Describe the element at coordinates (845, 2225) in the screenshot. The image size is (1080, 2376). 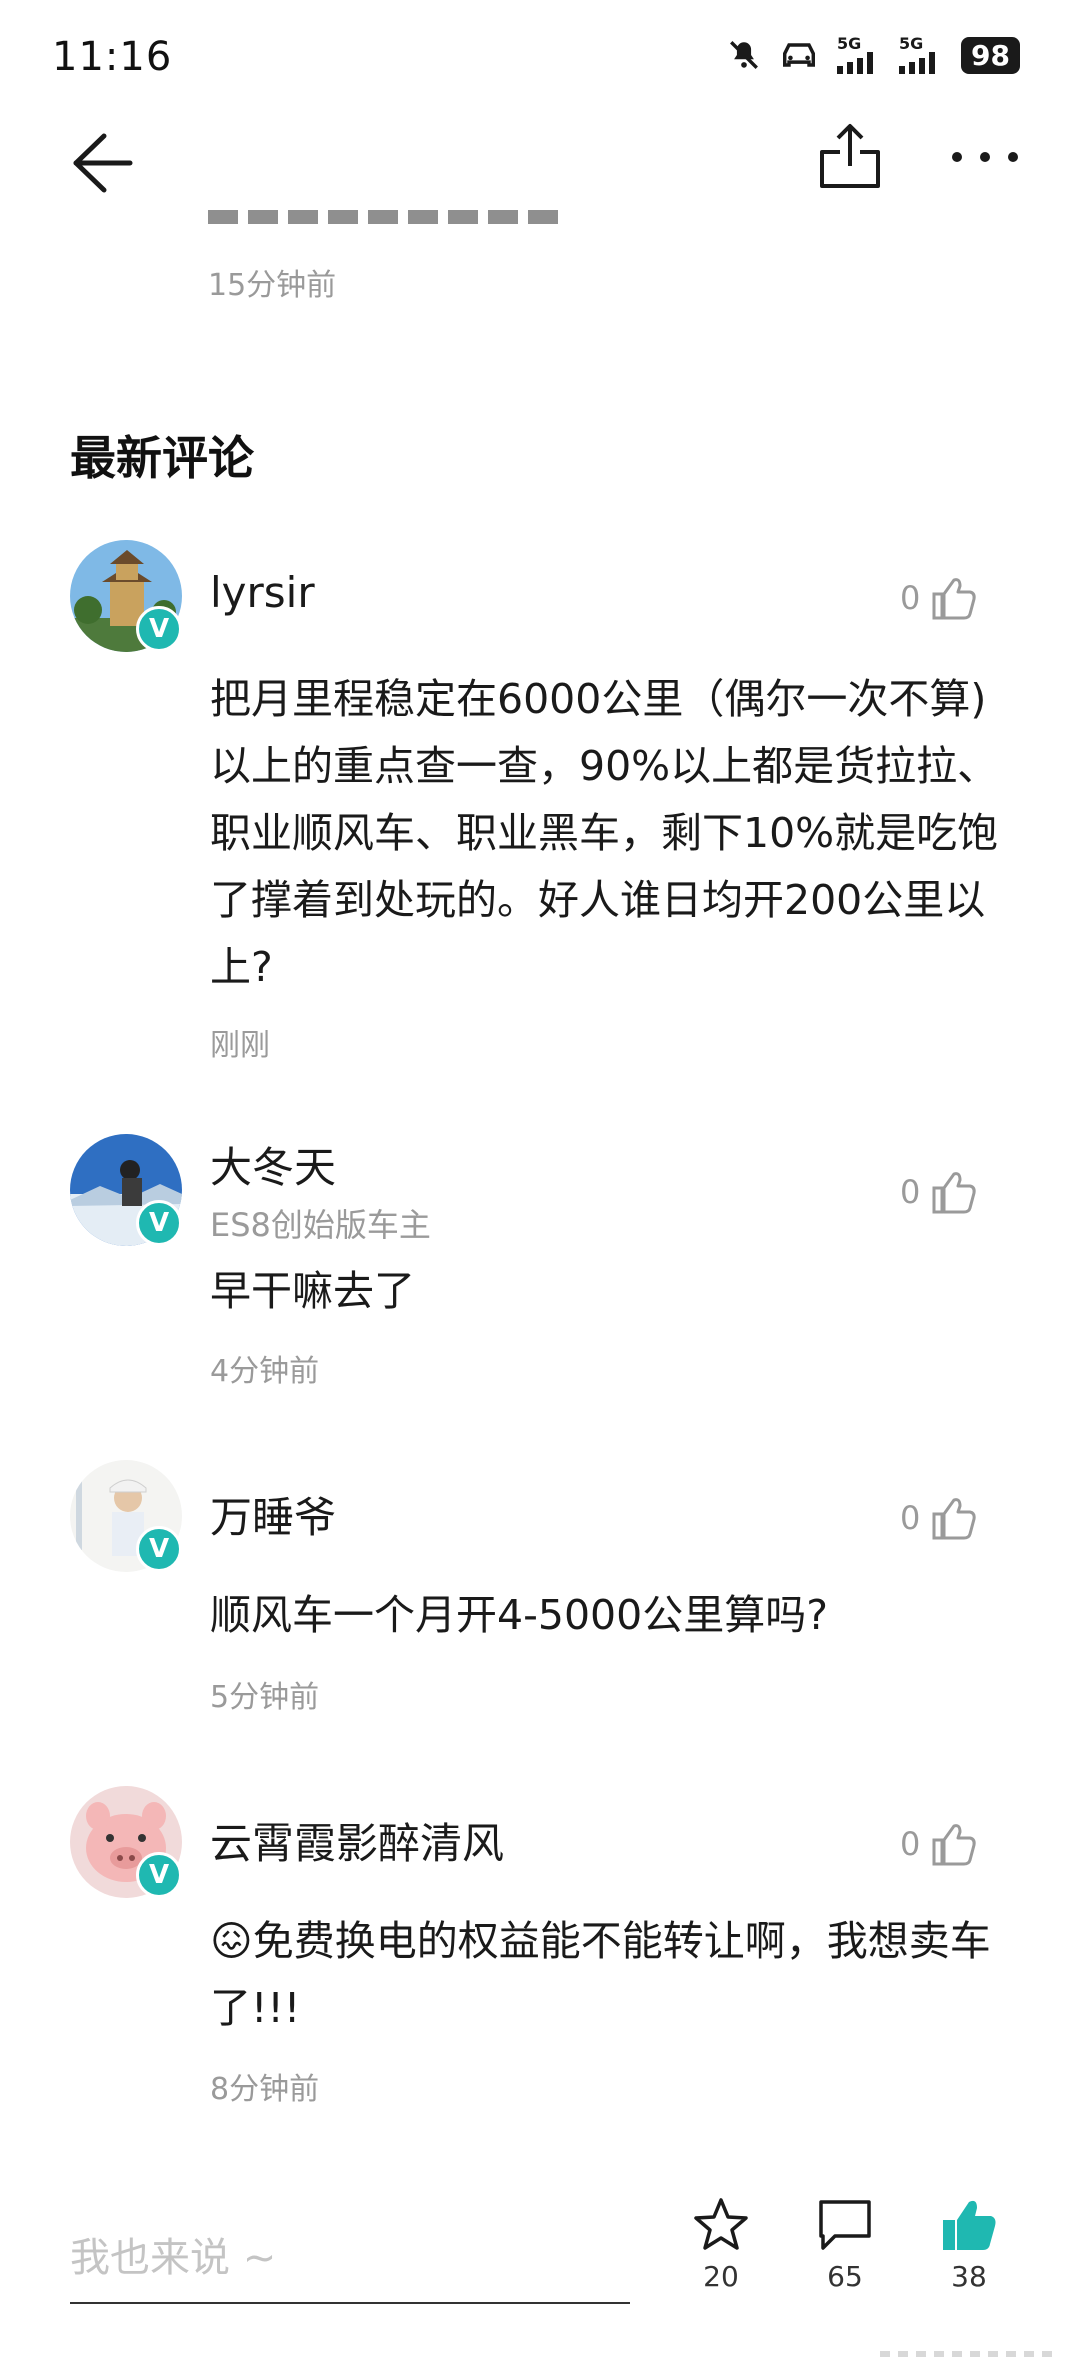
I see `comment-icon` at that location.